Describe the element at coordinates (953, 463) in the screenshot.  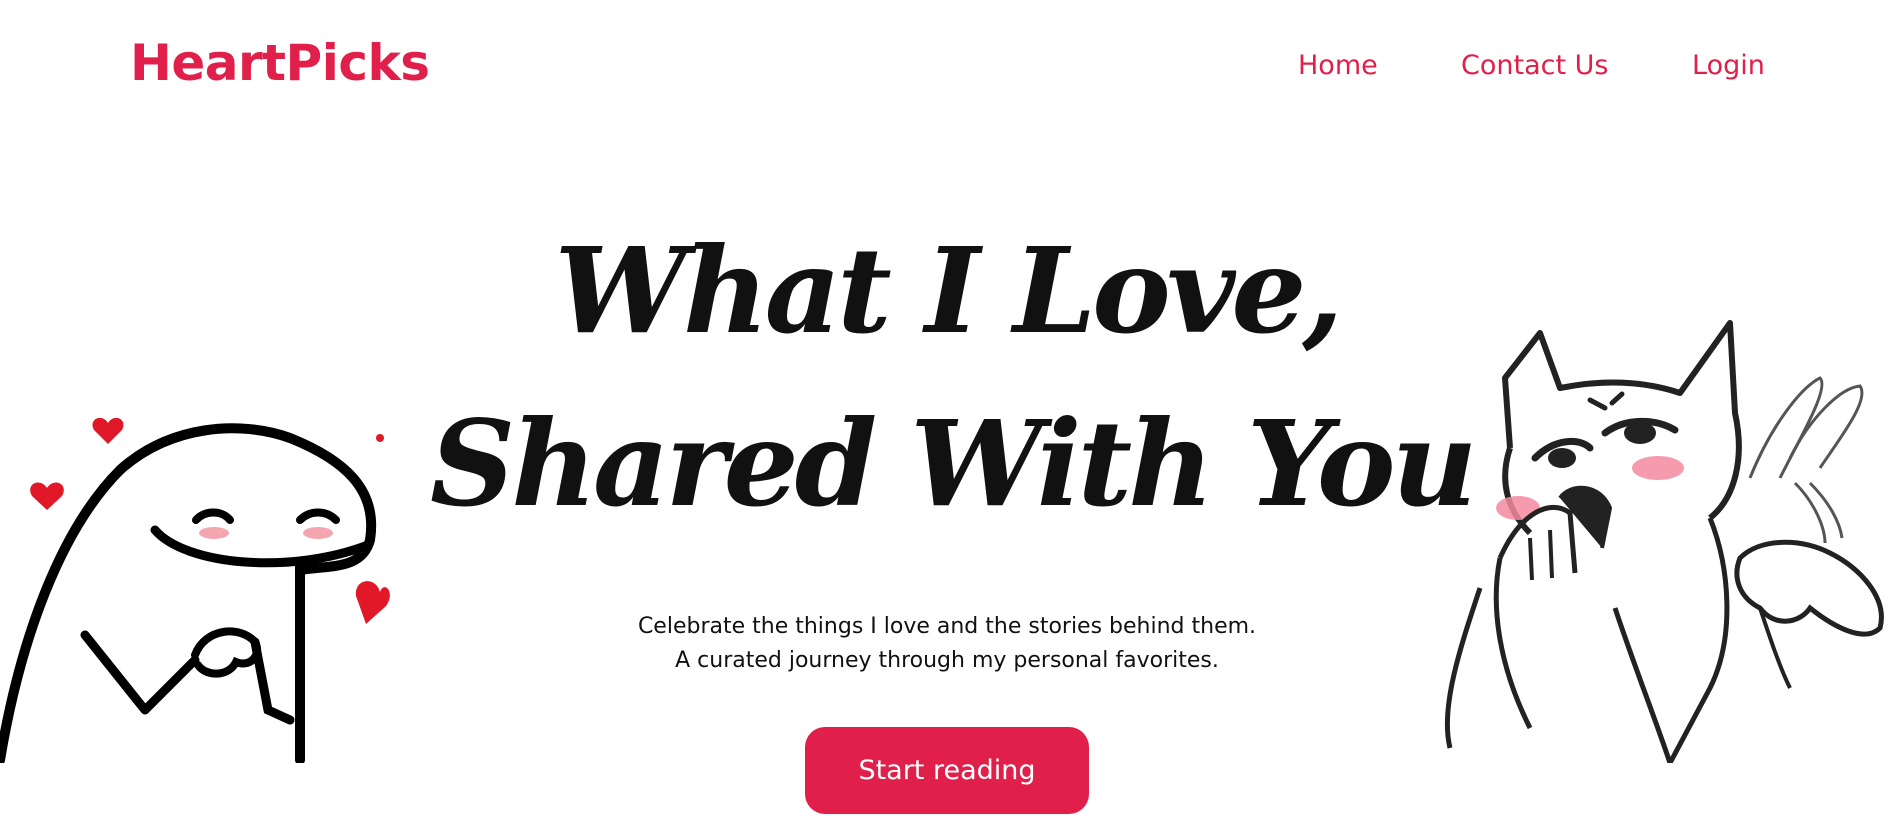
I see `hero-headline-line-2: Shared With You` at that location.